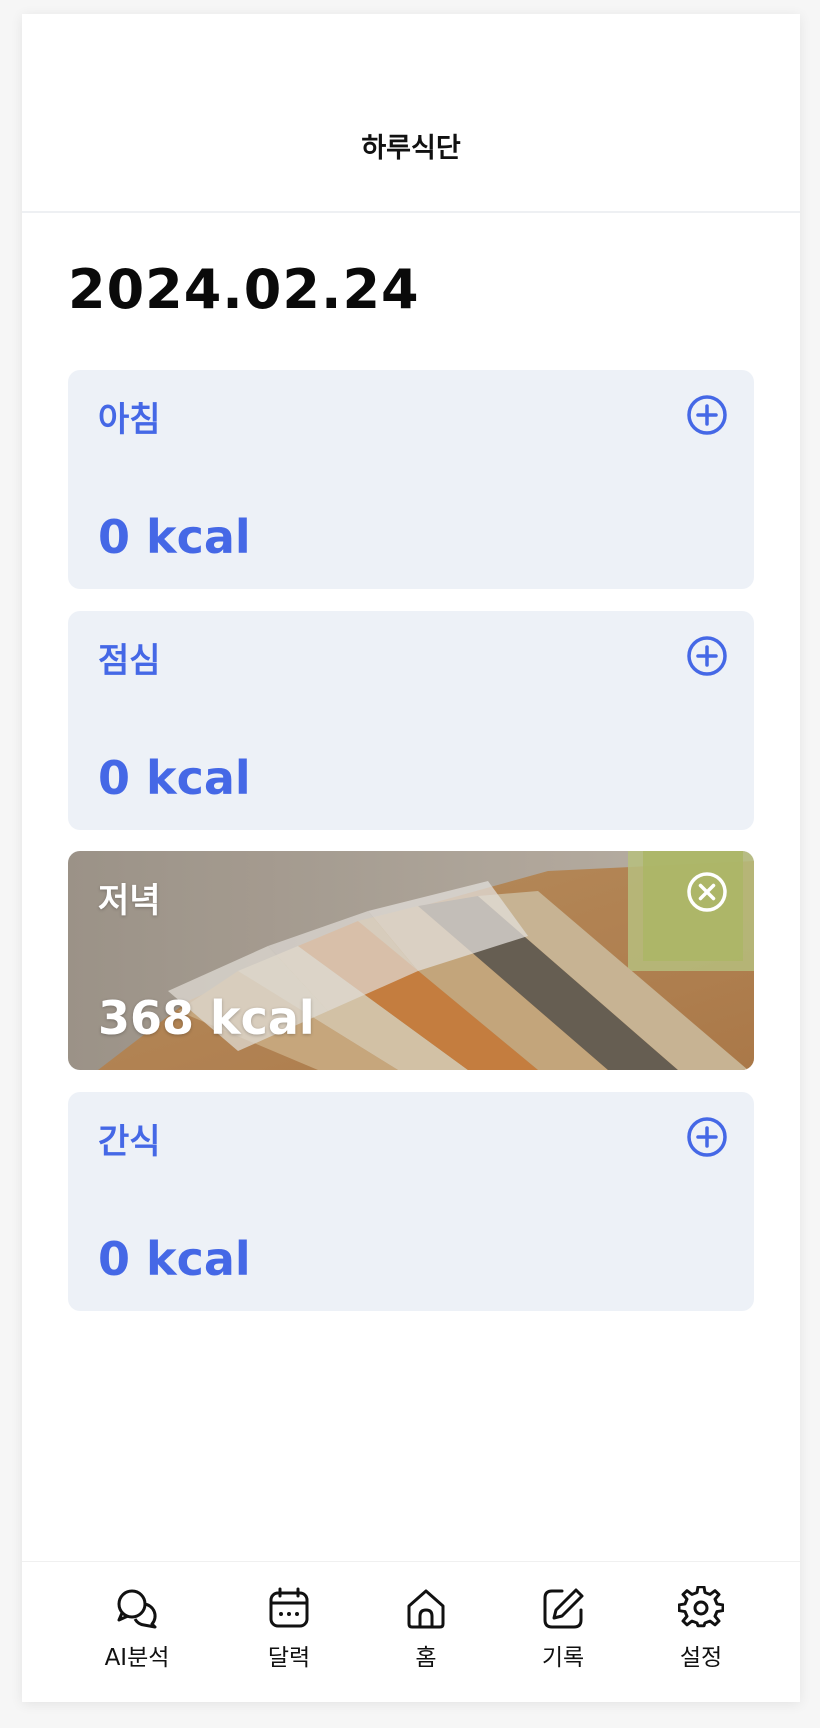  What do you see at coordinates (701, 1658) in the screenshot?
I see `tab-label: 설정` at bounding box center [701, 1658].